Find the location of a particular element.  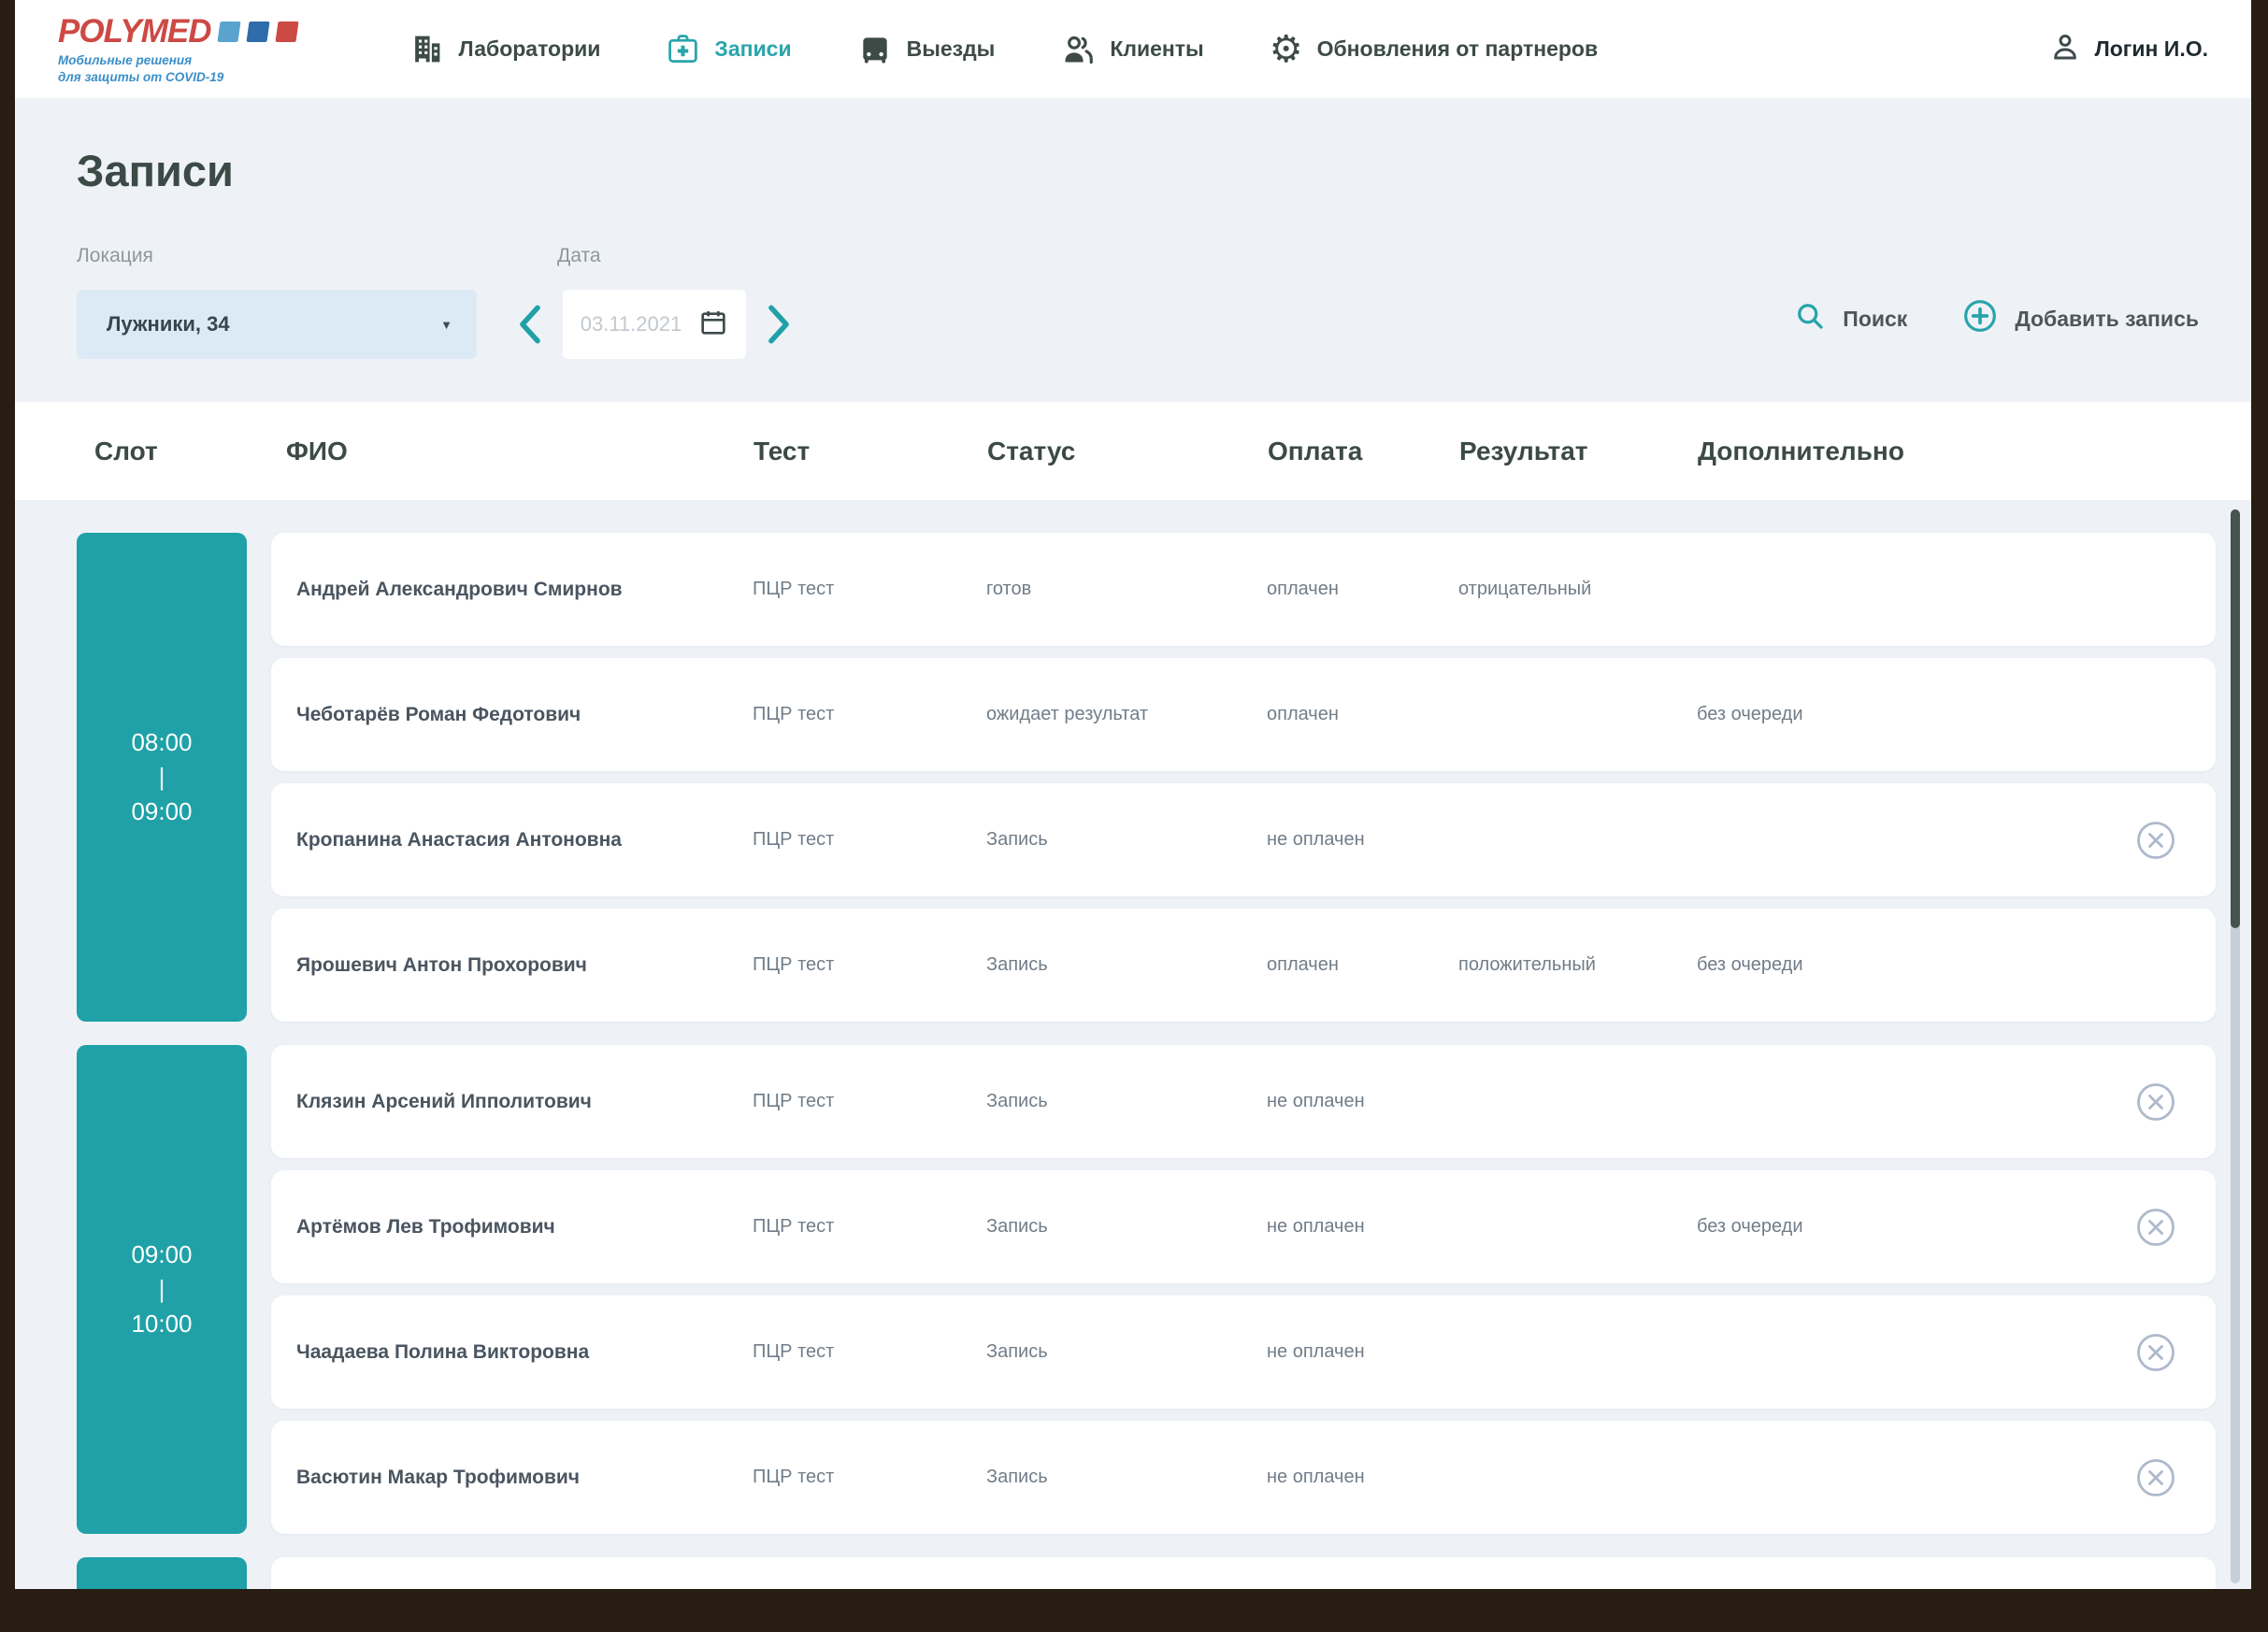

car-icon is located at coordinates (875, 49).